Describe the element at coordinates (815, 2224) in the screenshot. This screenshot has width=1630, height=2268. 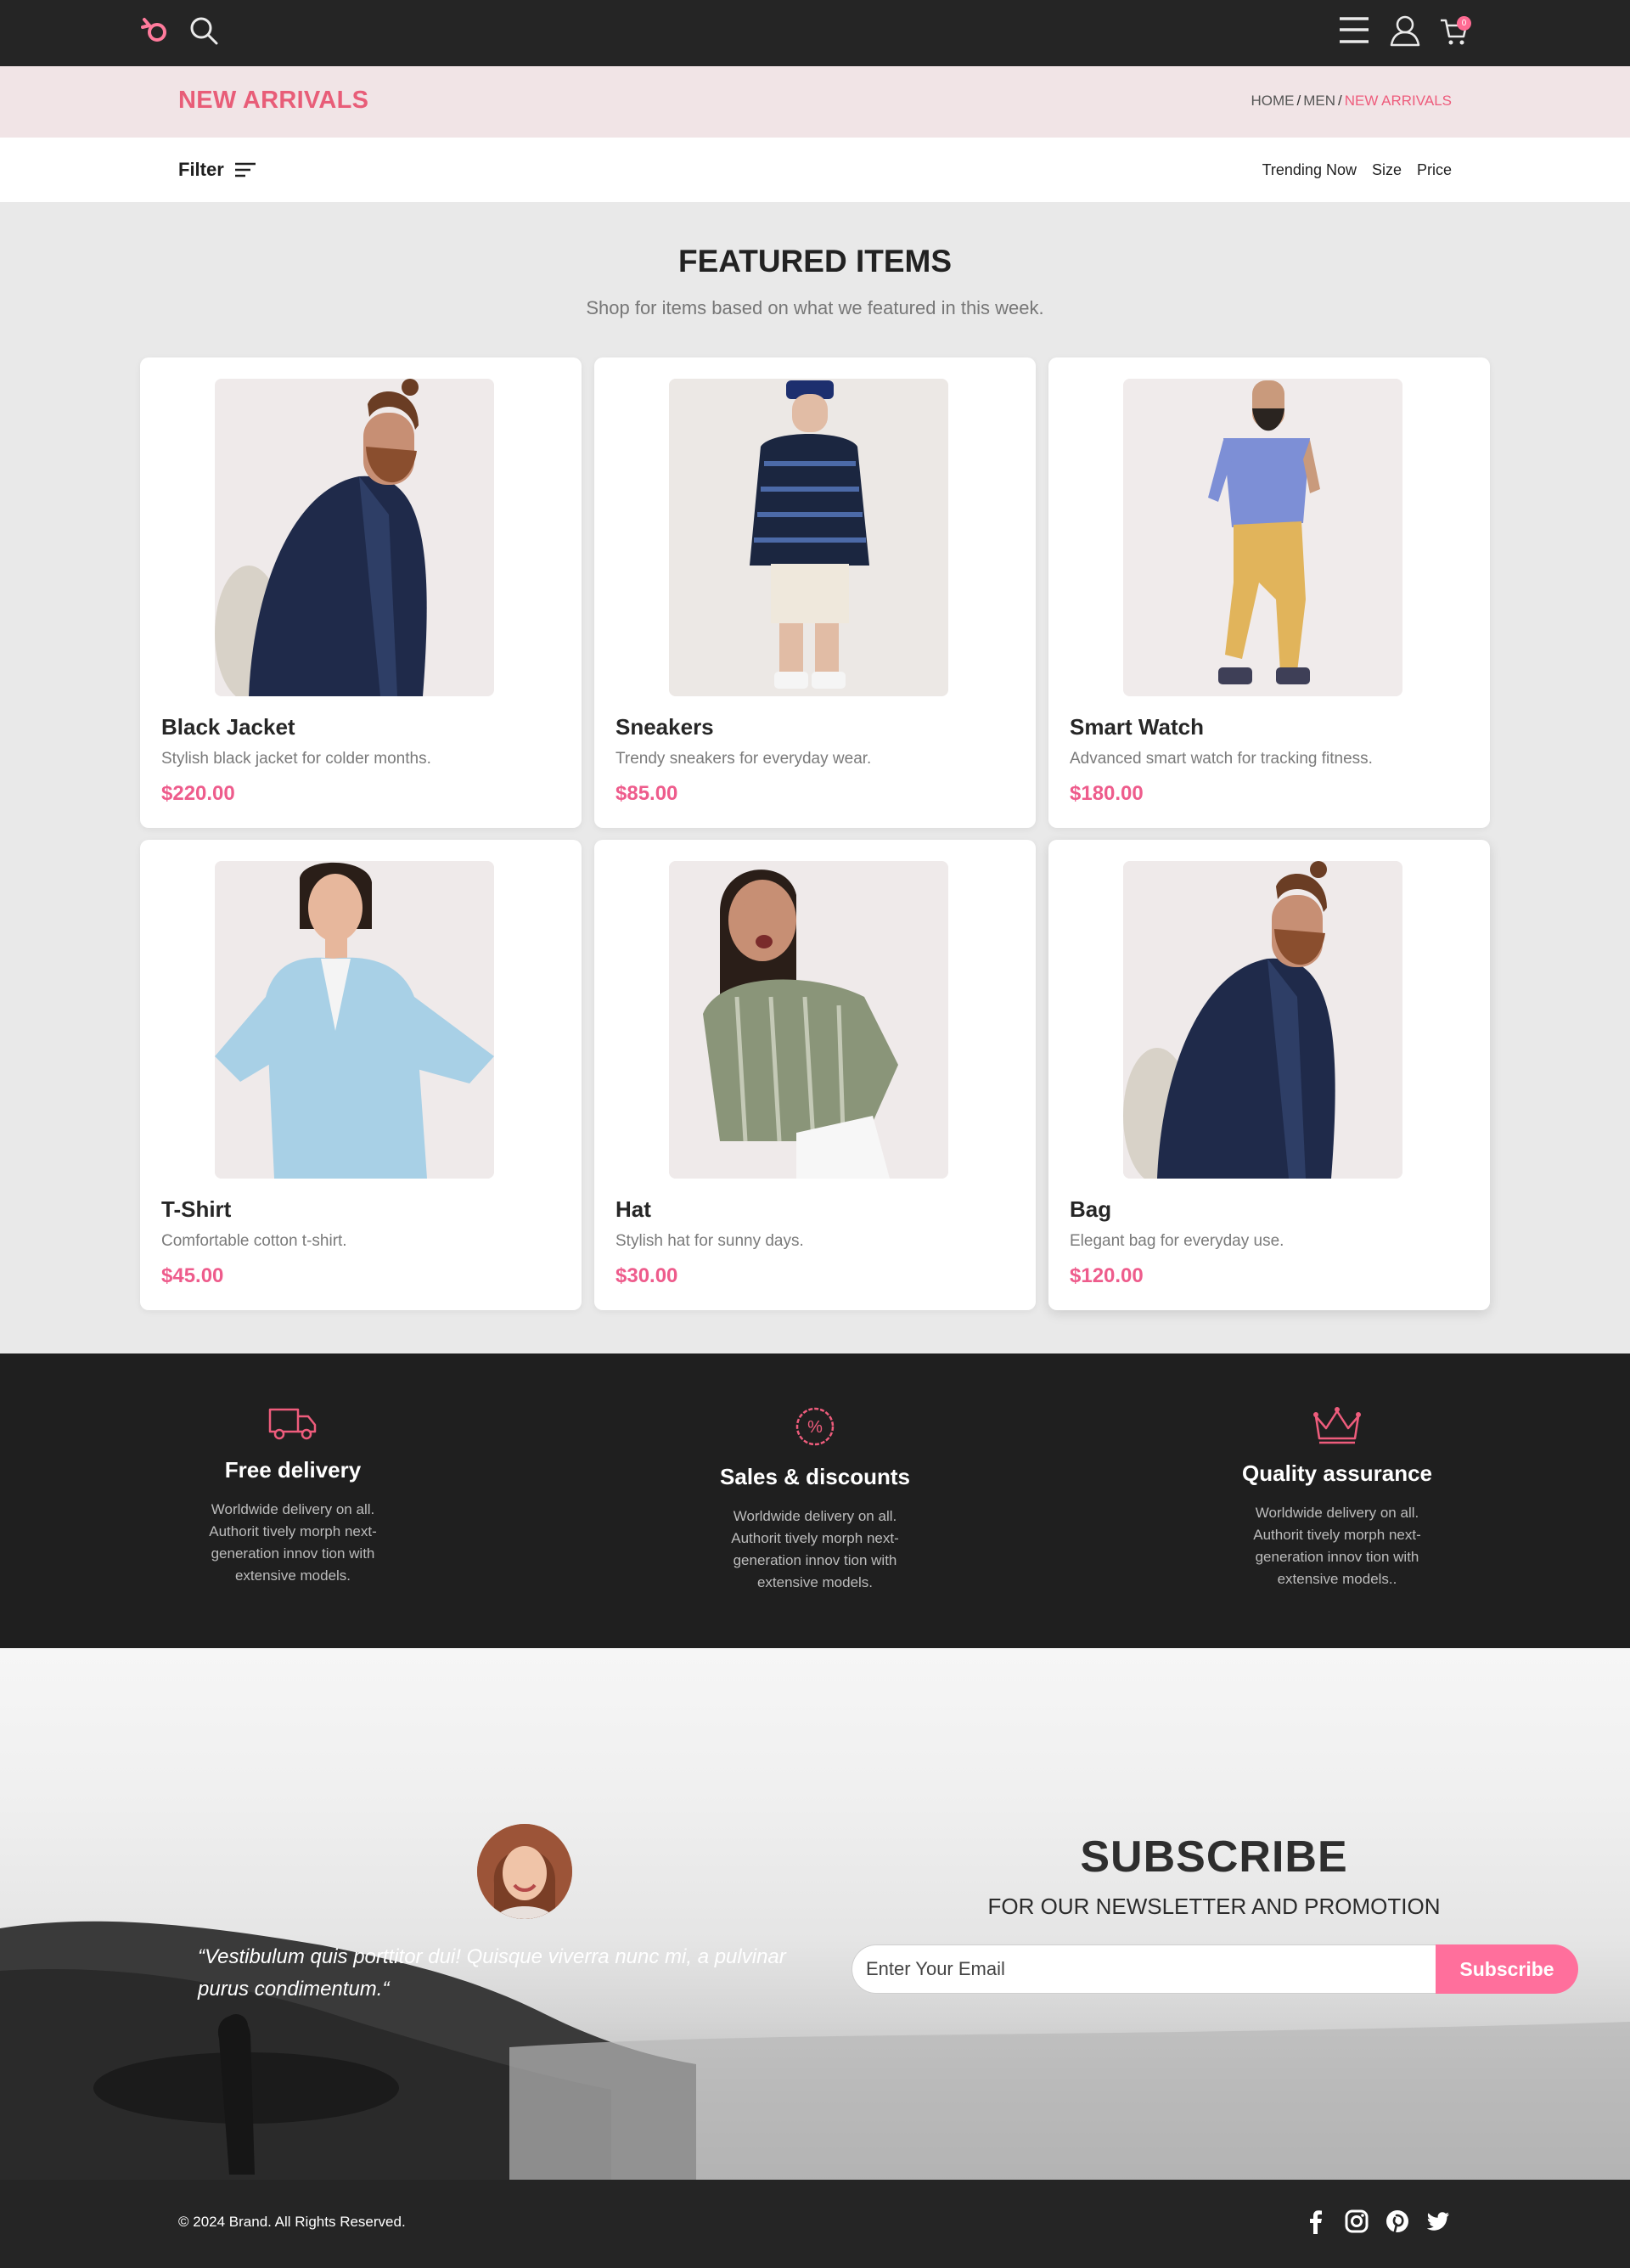
I see `footer: © 2024 Brand. All Rights Reserved.` at that location.